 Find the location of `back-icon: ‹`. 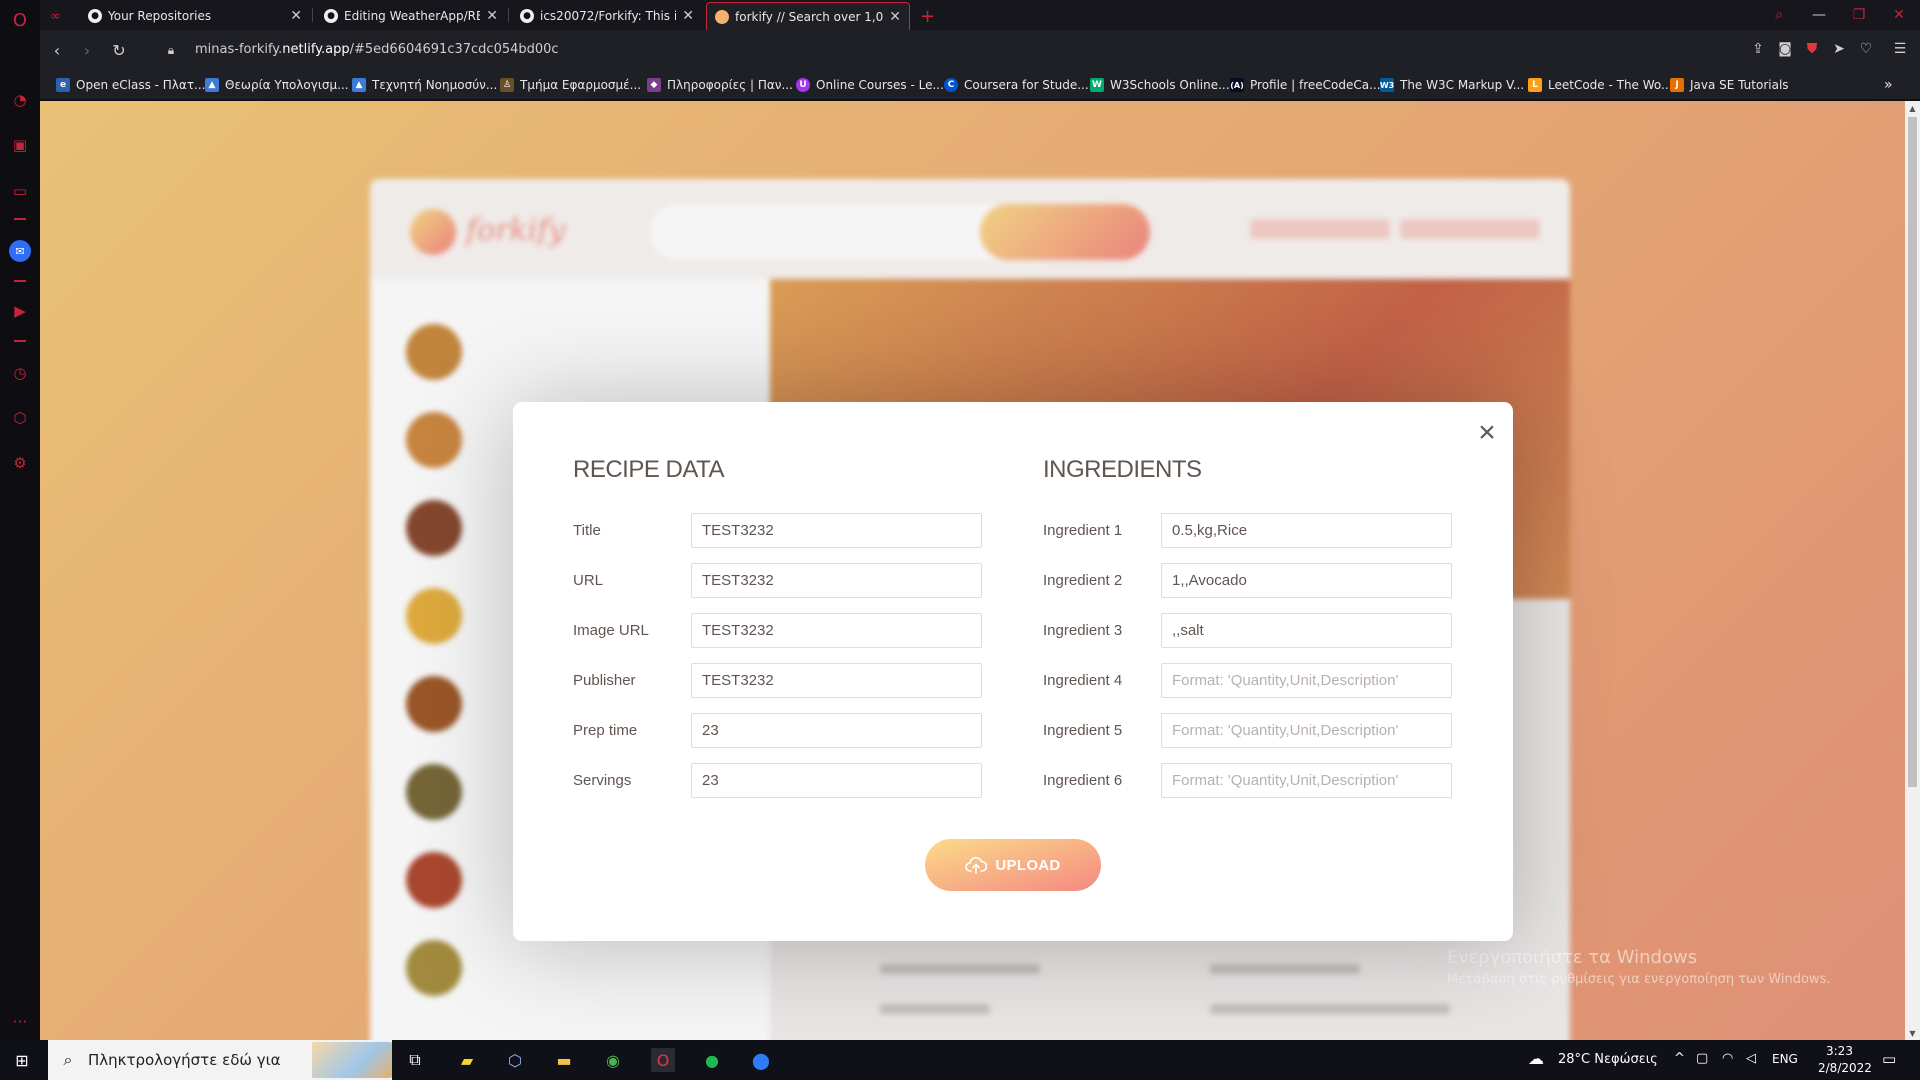

back-icon: ‹ is located at coordinates (57, 50).